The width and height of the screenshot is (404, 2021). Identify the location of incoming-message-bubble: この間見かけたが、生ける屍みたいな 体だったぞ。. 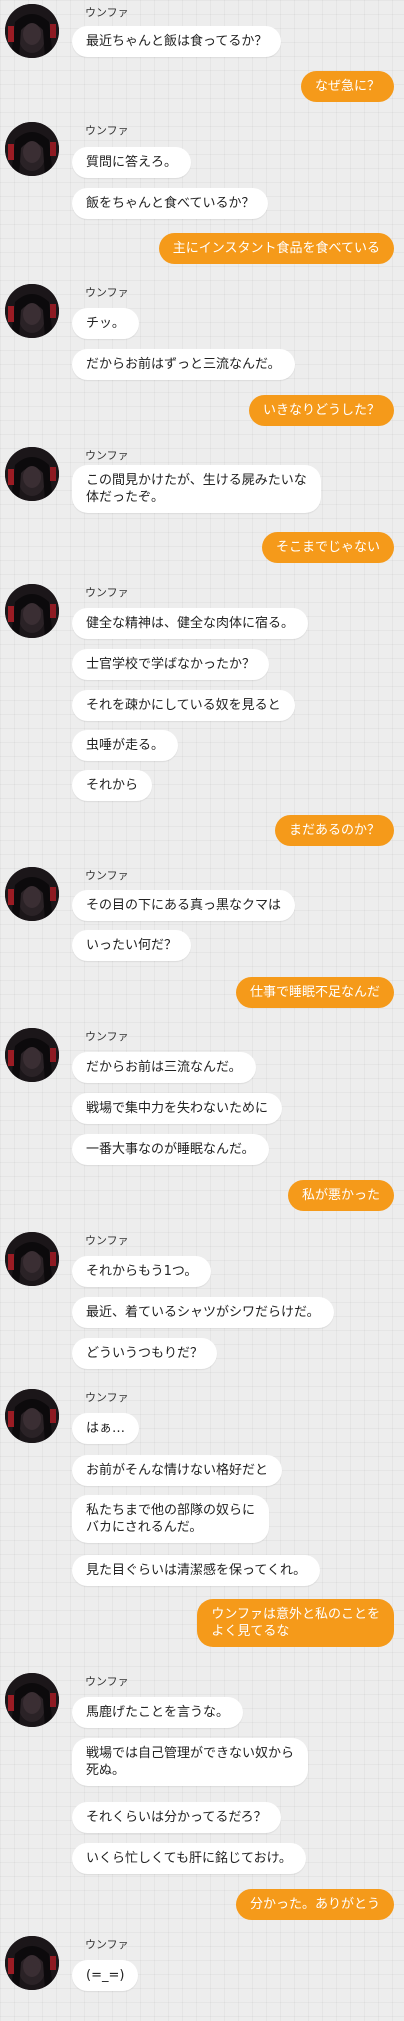
(196, 489).